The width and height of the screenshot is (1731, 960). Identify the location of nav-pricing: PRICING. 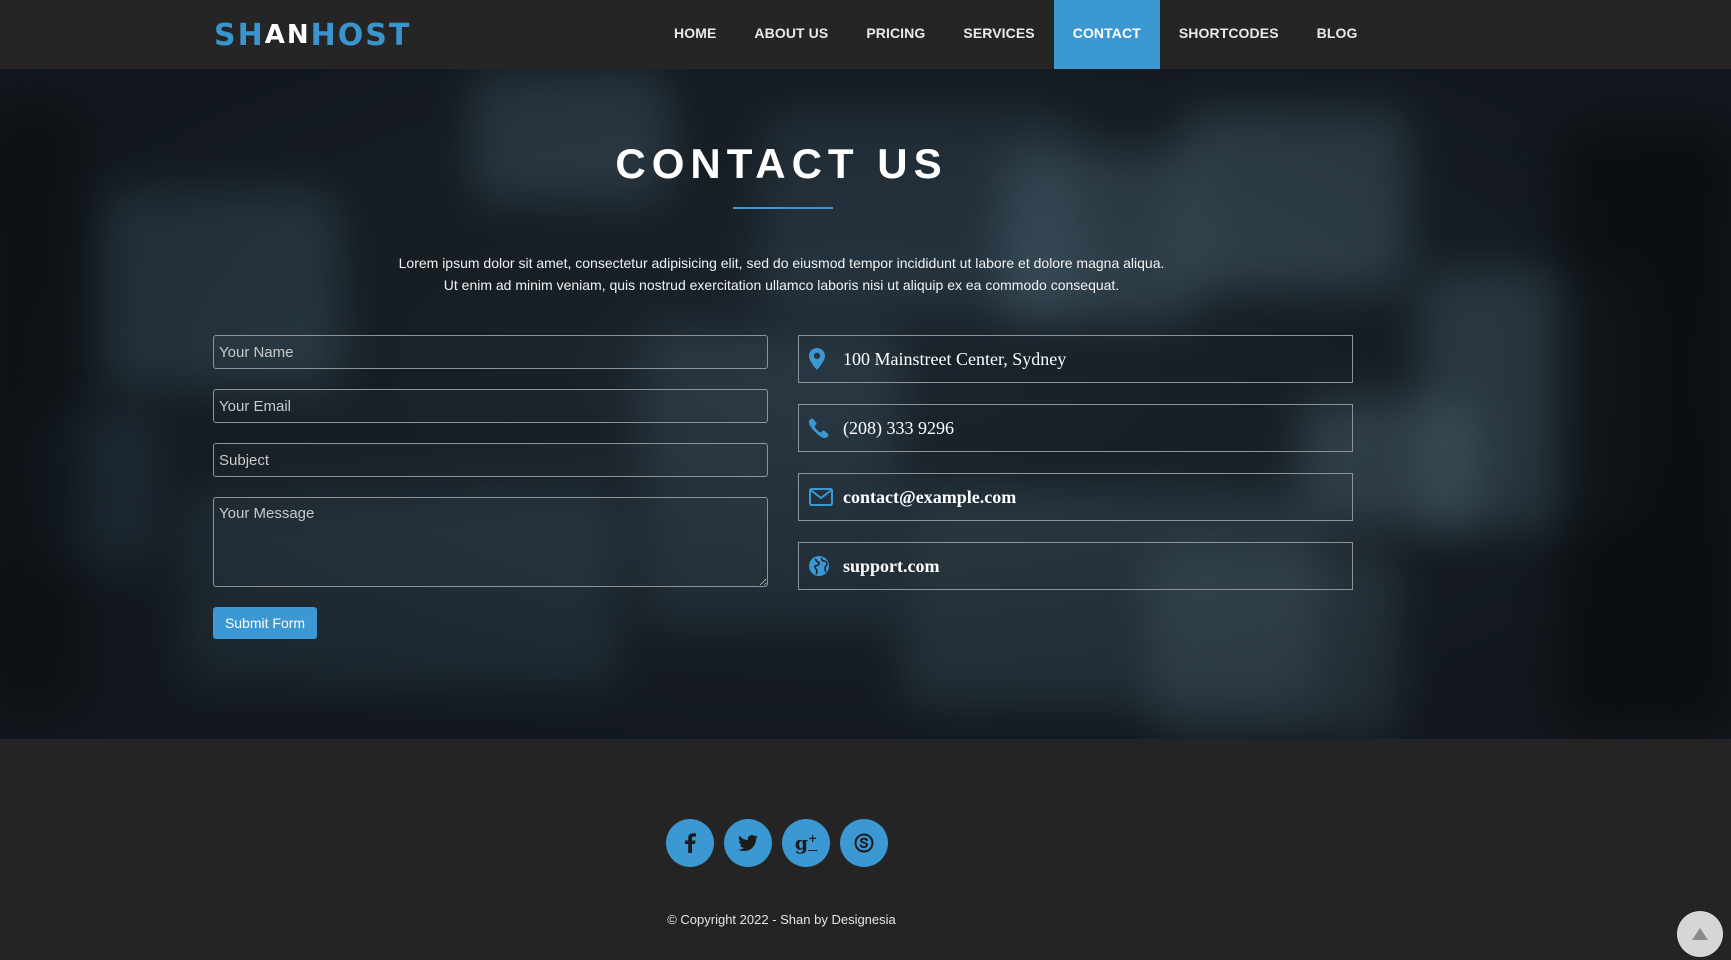
(895, 34).